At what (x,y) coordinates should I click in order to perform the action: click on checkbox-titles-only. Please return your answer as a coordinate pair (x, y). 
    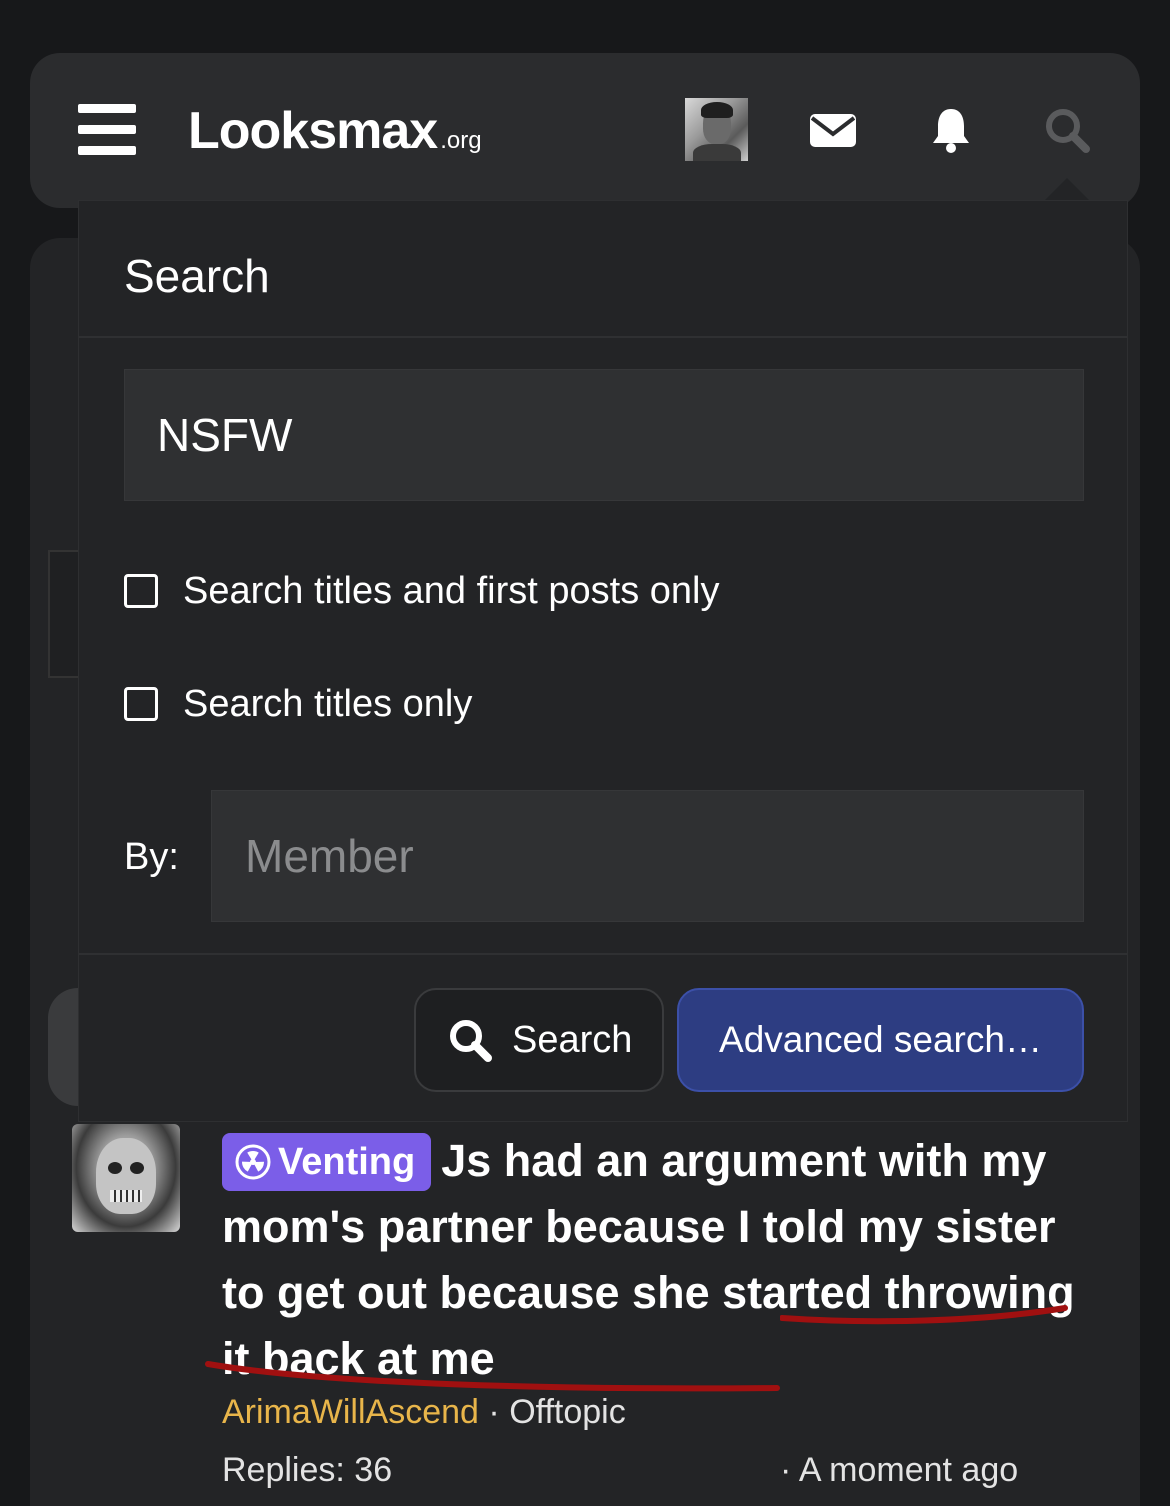
    Looking at the image, I should click on (141, 704).